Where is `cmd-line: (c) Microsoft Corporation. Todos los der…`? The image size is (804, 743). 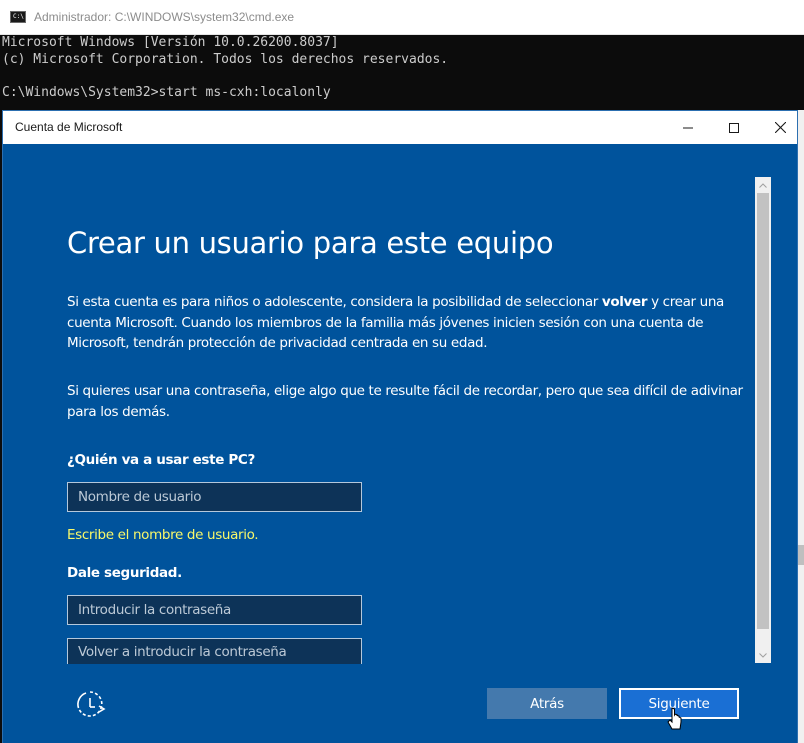
cmd-line: (c) Microsoft Corporation. Todos los der… is located at coordinates (225, 59).